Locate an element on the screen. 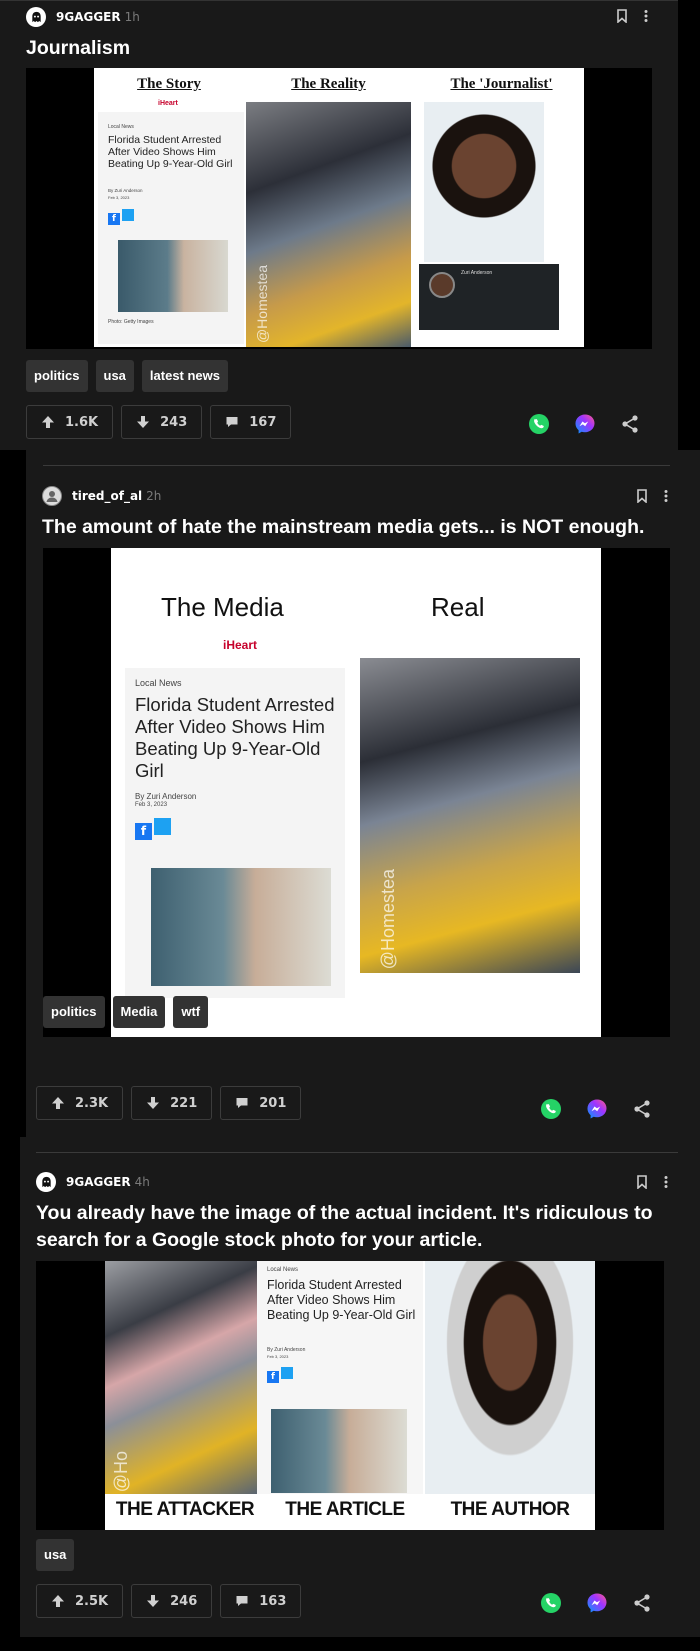  author-portrait is located at coordinates (510, 1377).